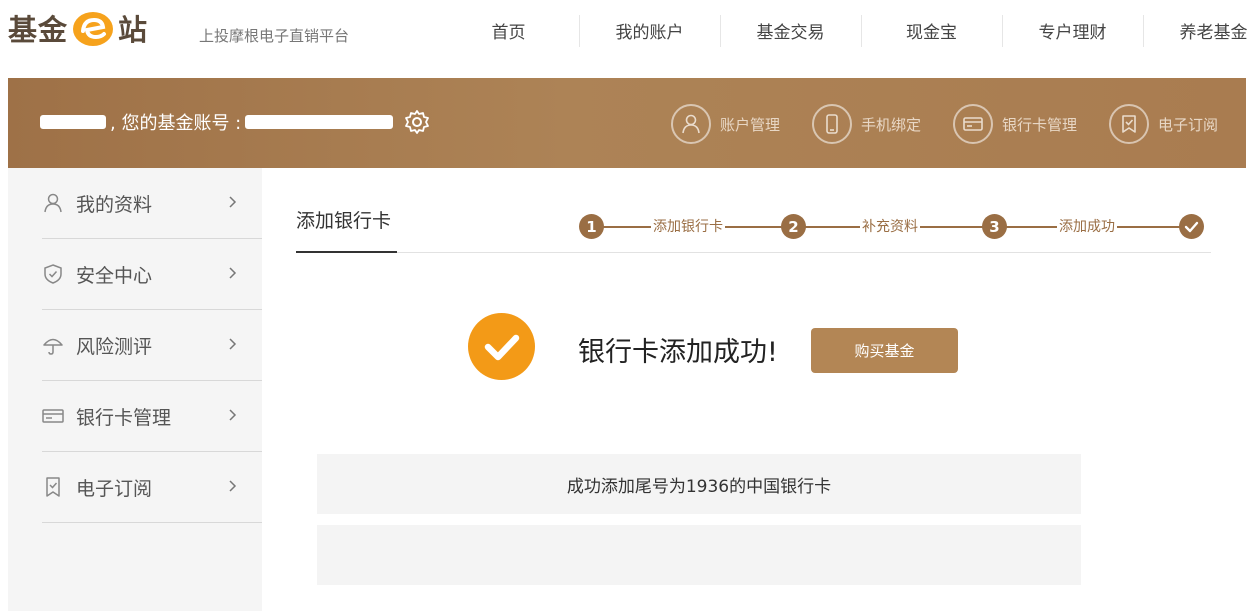 This screenshot has width=1254, height=611. What do you see at coordinates (749, 124) in the screenshot?
I see `menu-label: 账户管理` at bounding box center [749, 124].